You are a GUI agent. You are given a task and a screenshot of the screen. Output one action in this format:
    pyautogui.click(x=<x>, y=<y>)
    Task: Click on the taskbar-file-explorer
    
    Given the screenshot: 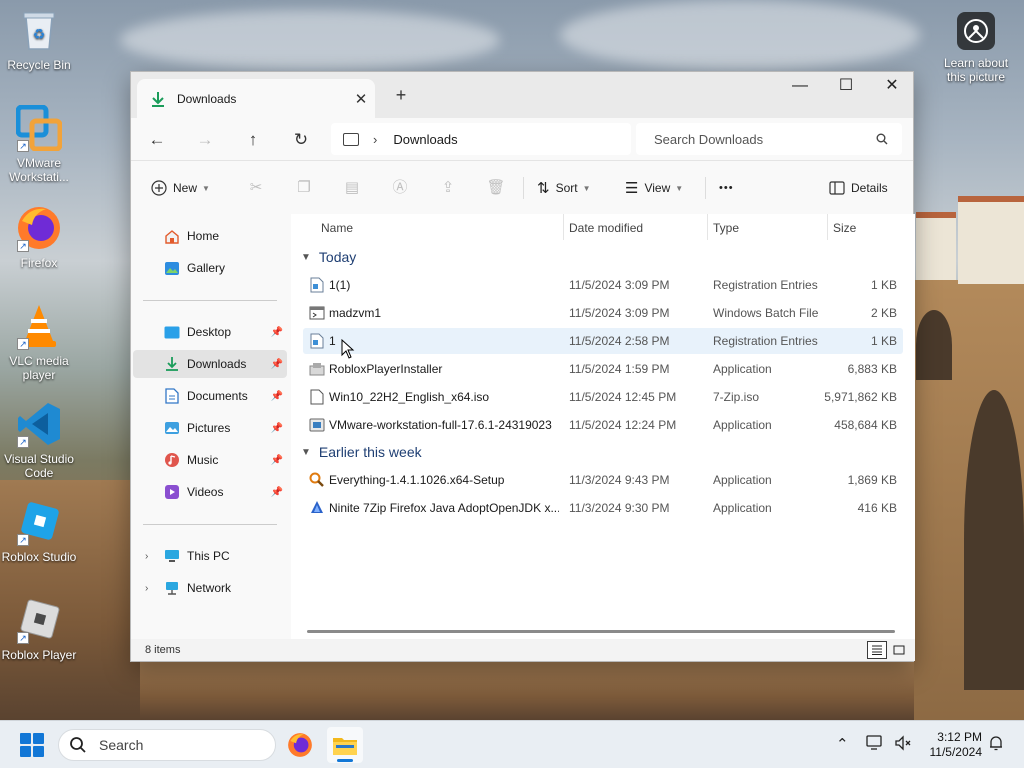 What is the action you would take?
    pyautogui.click(x=345, y=745)
    